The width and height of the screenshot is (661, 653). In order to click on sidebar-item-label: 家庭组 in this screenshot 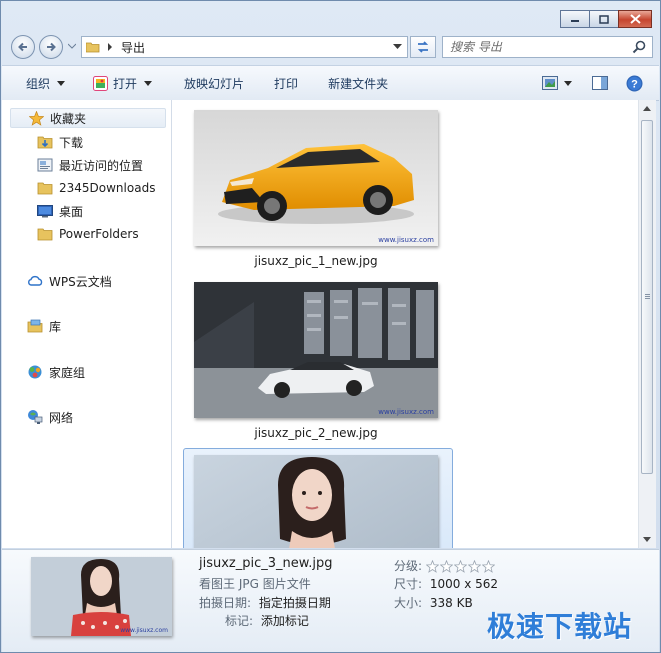, I will do `click(67, 372)`.